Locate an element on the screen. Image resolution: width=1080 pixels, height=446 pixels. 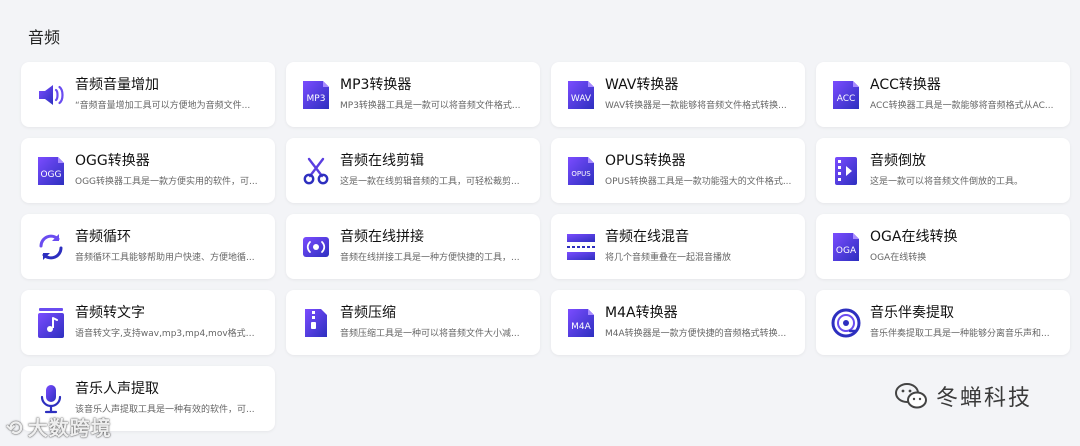
microphone-icon is located at coordinates (51, 399).